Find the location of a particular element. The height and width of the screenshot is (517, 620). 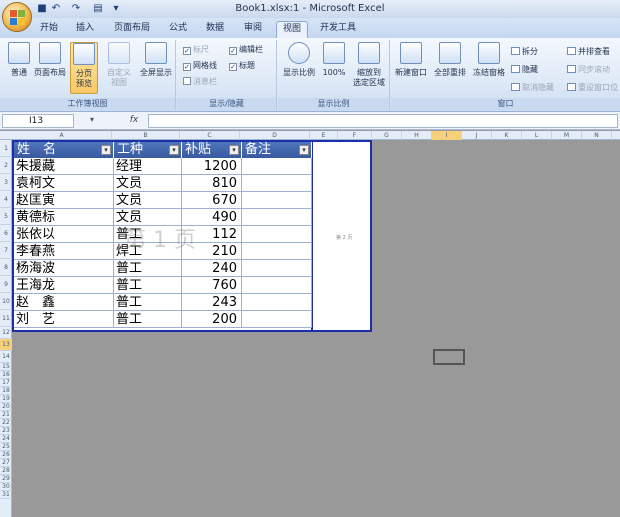

row-header-31: 31 is located at coordinates (6, 495).